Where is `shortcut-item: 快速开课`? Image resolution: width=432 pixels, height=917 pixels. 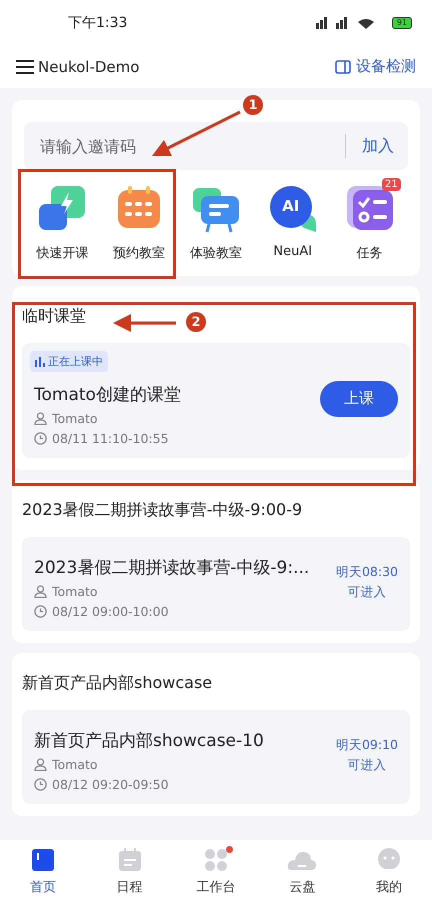 shortcut-item: 快速开课 is located at coordinates (62, 219).